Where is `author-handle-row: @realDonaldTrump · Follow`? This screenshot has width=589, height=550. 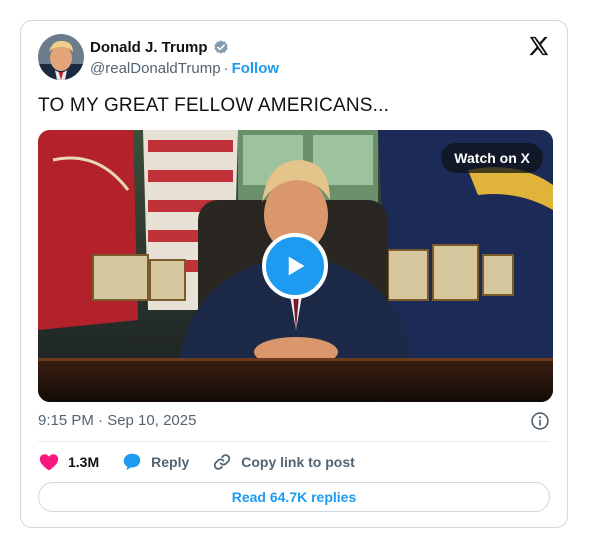 author-handle-row: @realDonaldTrump · Follow is located at coordinates (184, 68).